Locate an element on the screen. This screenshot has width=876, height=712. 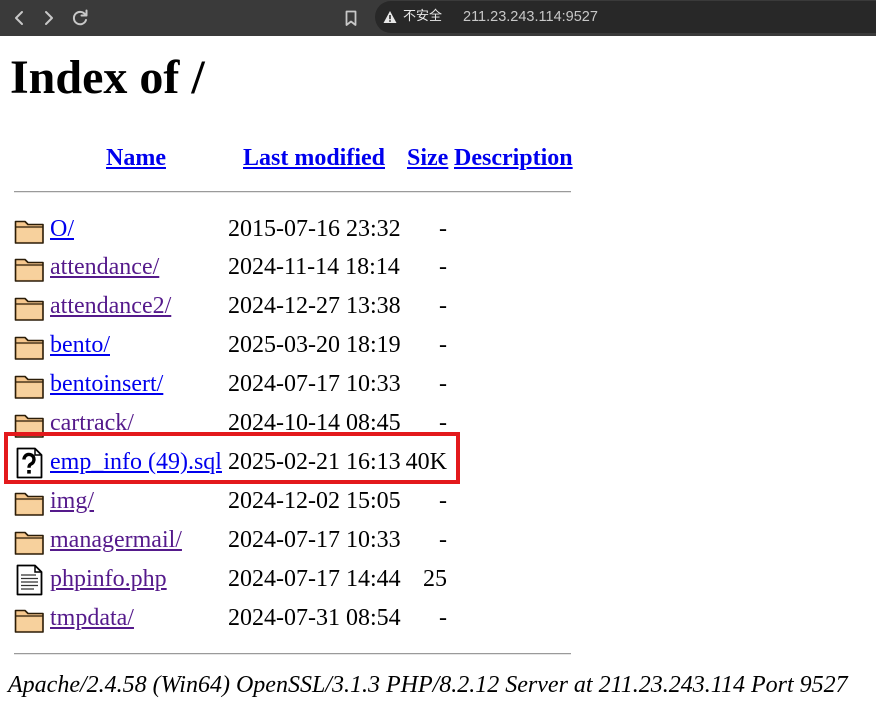
table-row: img/ 2024-12-02 15:05 - is located at coordinates (300, 501).